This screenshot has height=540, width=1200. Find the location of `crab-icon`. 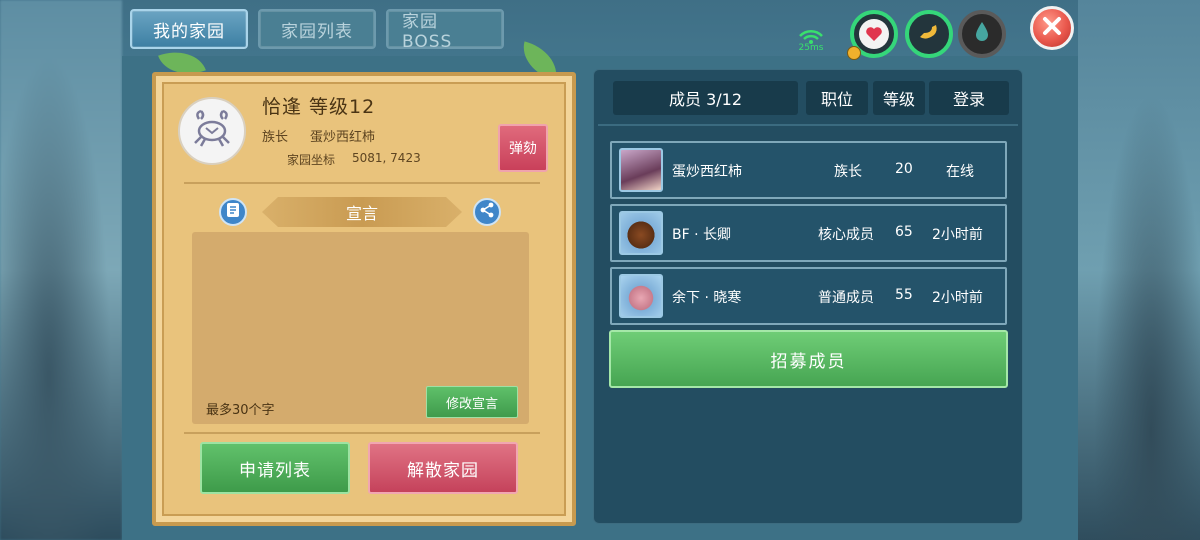

crab-icon is located at coordinates (212, 131).